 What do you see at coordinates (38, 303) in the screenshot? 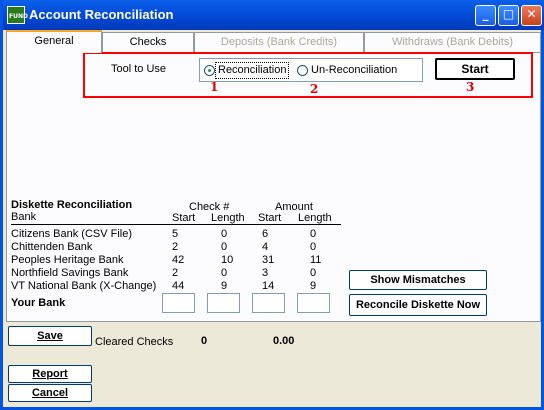
I see `your-bank-label: Your Bank` at bounding box center [38, 303].